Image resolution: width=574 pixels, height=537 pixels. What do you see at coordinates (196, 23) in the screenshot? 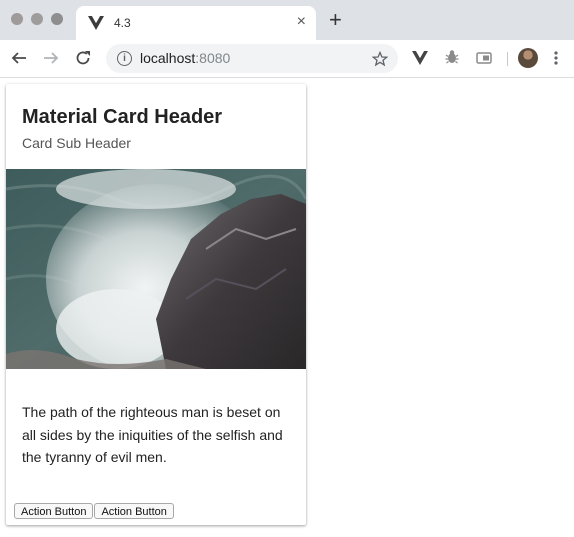
I see `browser-tab: 4.3 ×` at bounding box center [196, 23].